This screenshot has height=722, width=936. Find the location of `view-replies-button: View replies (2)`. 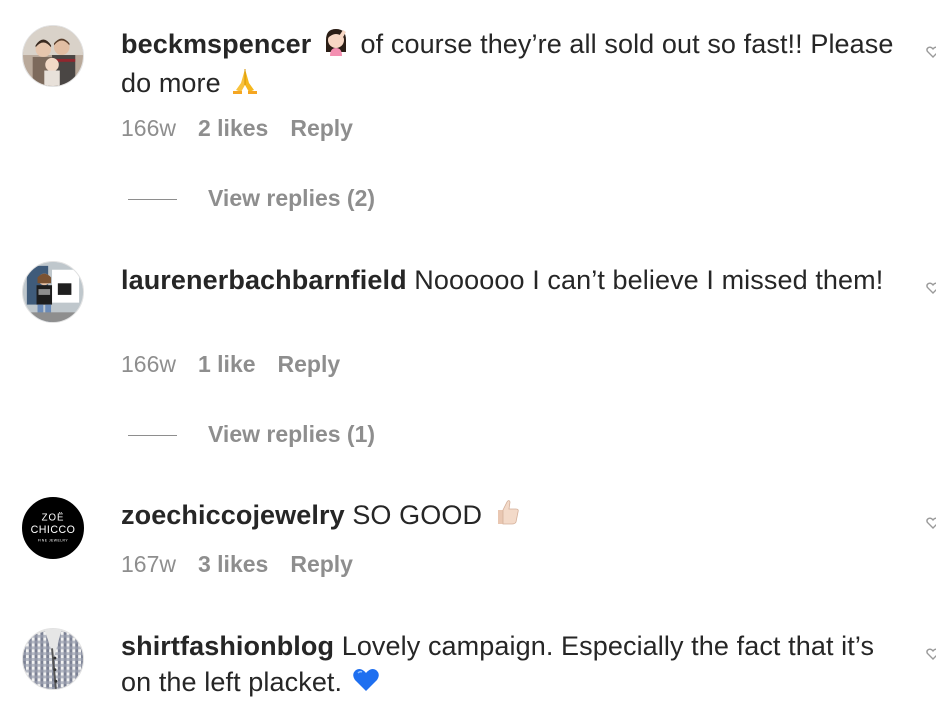

view-replies-button: View replies (2) is located at coordinates (251, 198).